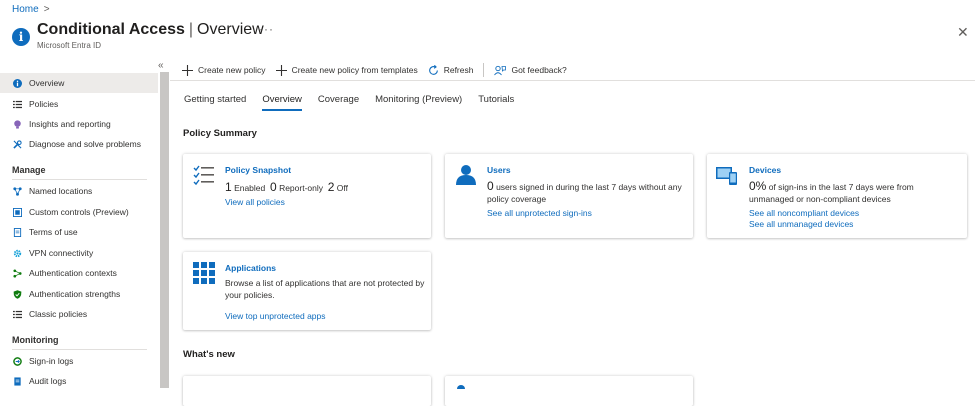 The height and width of the screenshot is (406, 975). What do you see at coordinates (61, 191) in the screenshot?
I see `sidebar-item-label: Named locations` at bounding box center [61, 191].